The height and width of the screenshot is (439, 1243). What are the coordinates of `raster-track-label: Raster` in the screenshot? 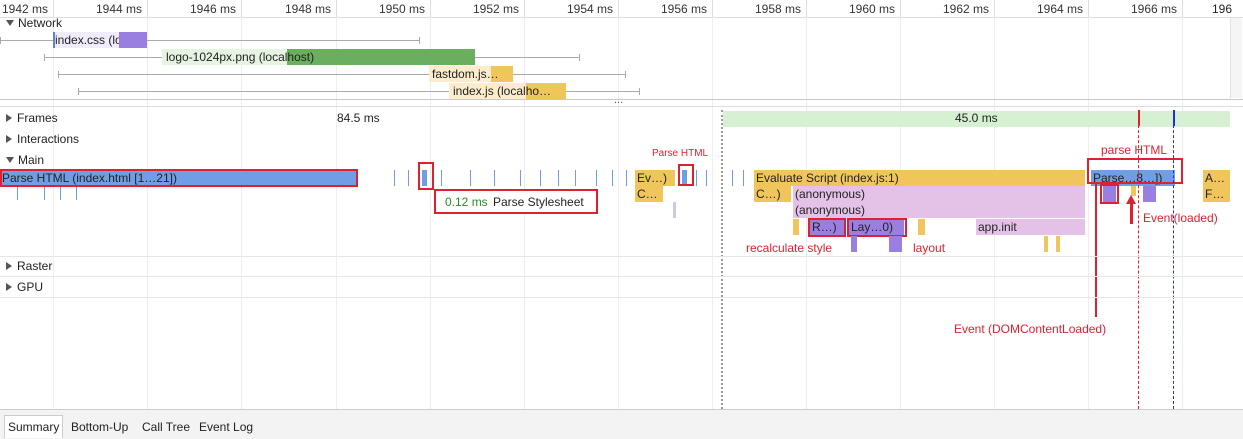 It's located at (35, 266).